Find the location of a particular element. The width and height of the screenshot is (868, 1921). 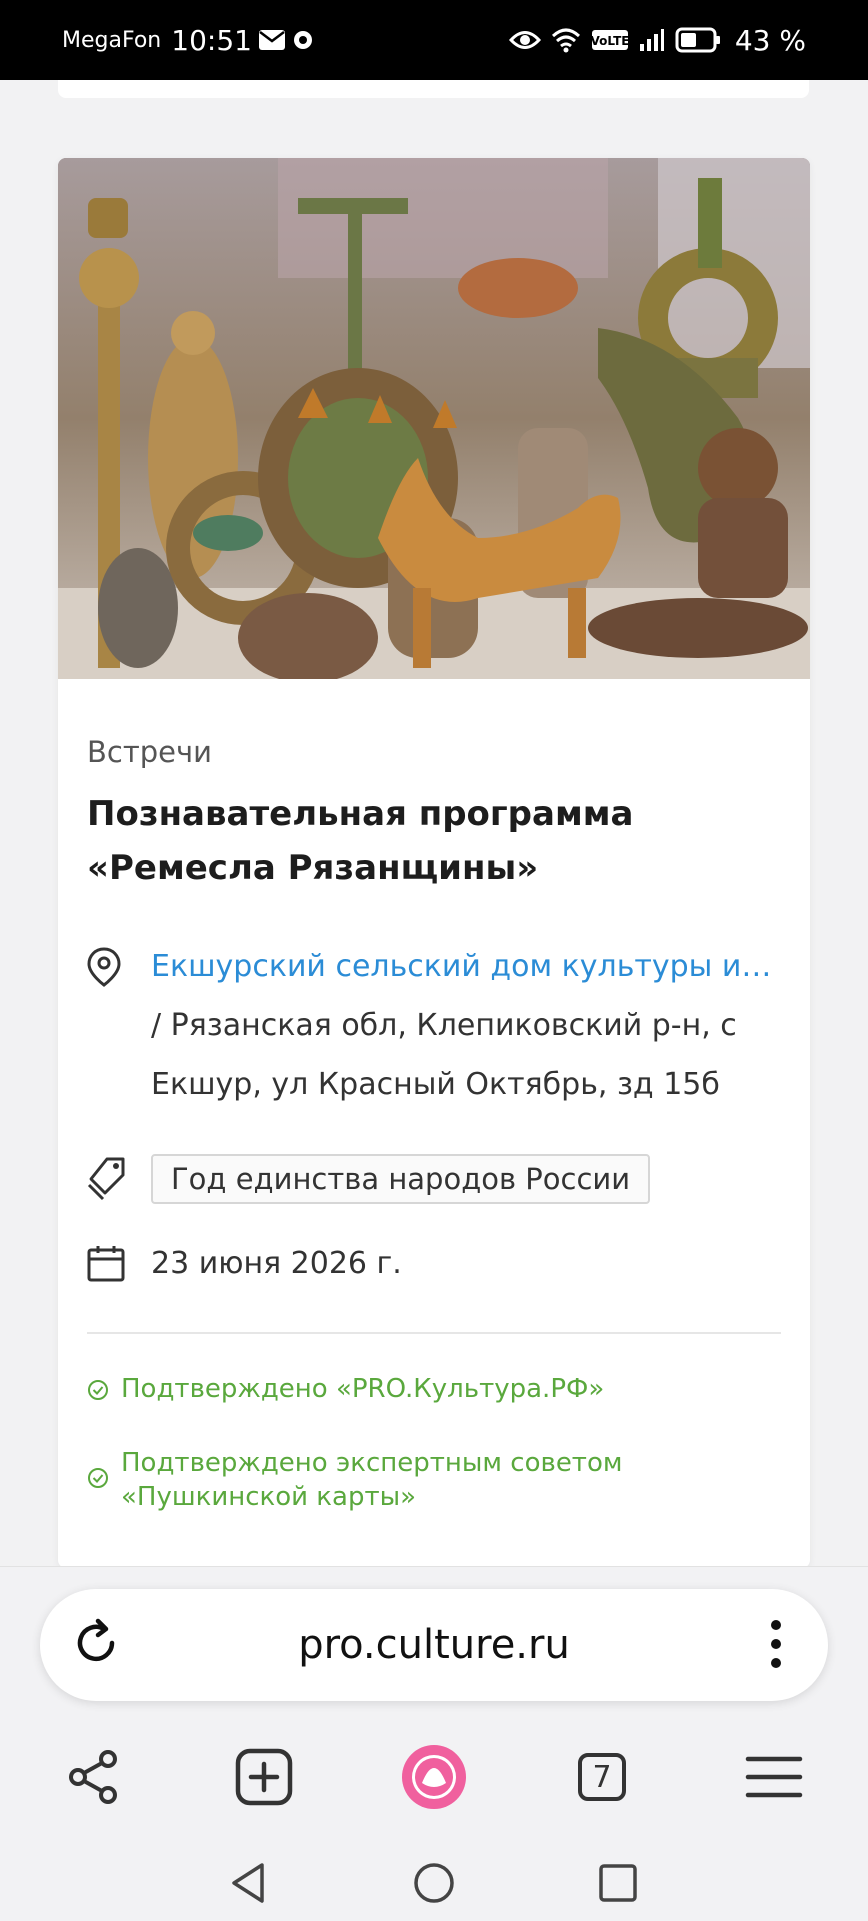

wifi-icon is located at coordinates (566, 40).